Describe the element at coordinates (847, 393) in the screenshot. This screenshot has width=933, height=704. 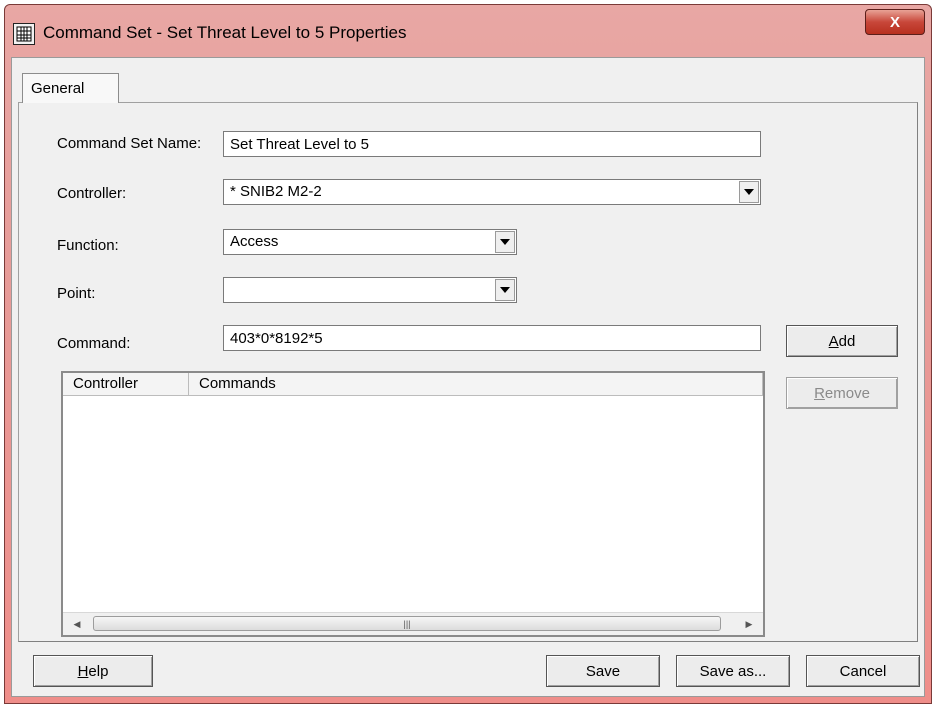
I see `remove-button-label-rest: emove` at that location.